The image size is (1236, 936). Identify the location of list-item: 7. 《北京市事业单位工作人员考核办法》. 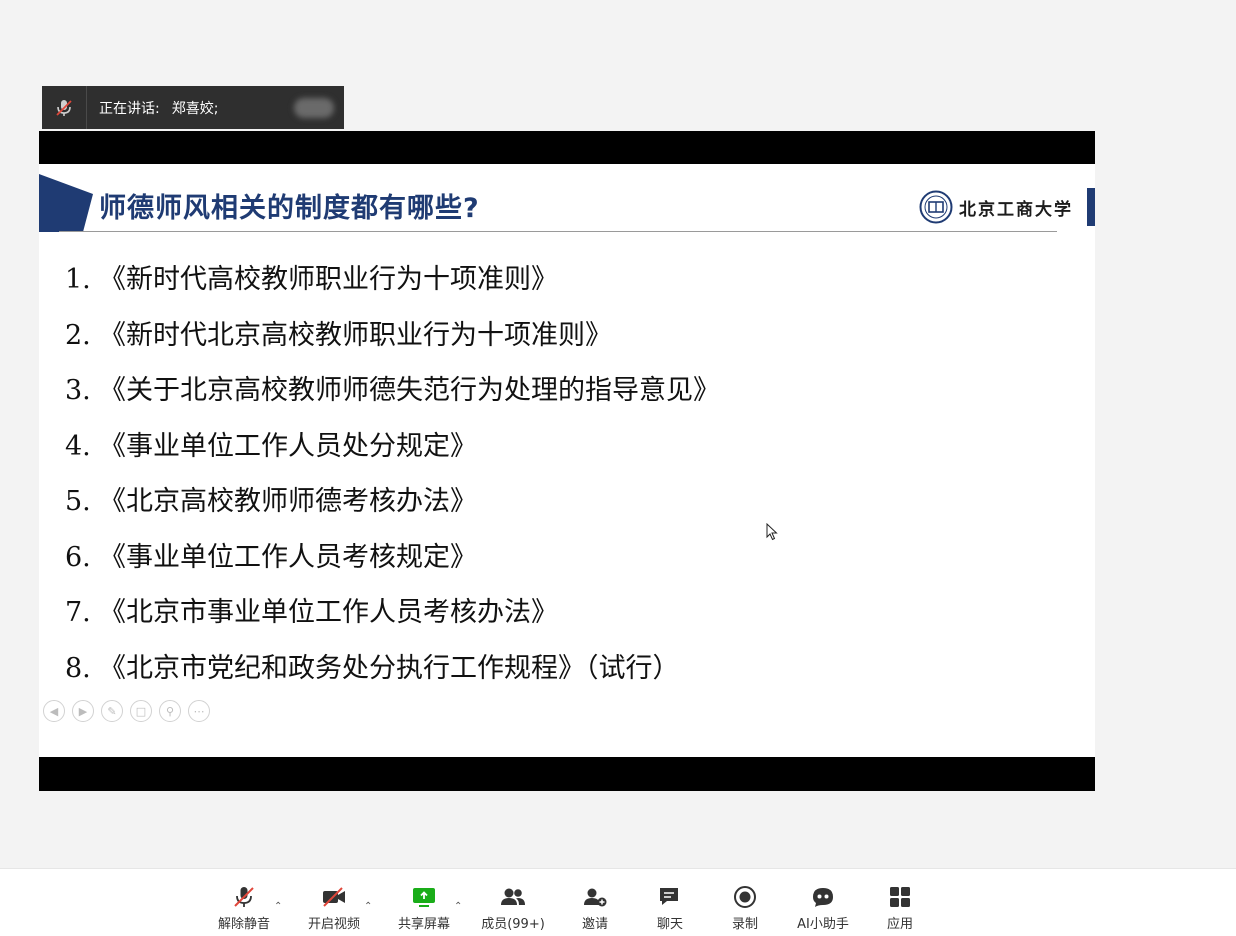
(311, 612).